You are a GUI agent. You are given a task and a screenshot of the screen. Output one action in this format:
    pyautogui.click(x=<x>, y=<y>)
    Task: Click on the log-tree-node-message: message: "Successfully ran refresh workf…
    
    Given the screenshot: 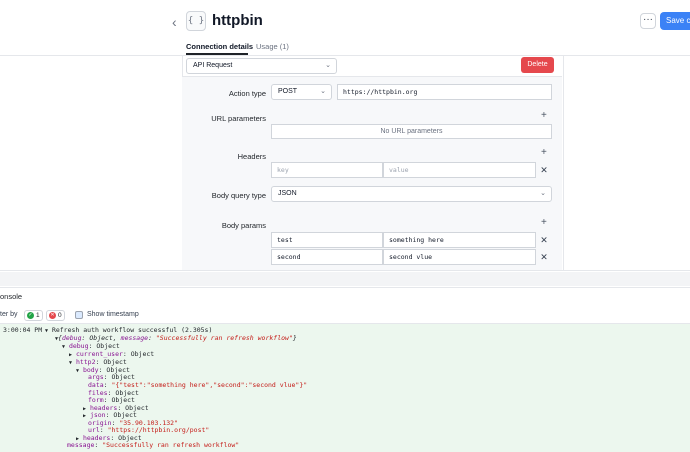 What is the action you would take?
    pyautogui.click(x=153, y=445)
    